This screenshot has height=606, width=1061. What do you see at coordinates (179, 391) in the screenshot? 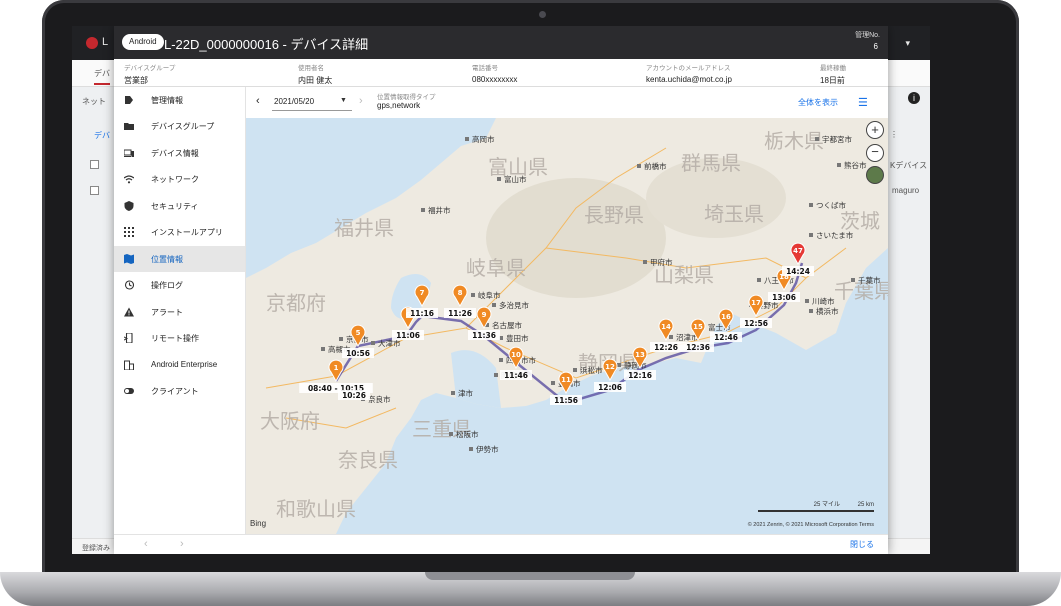
I see `sidebar-item-client: クライアント` at bounding box center [179, 391].